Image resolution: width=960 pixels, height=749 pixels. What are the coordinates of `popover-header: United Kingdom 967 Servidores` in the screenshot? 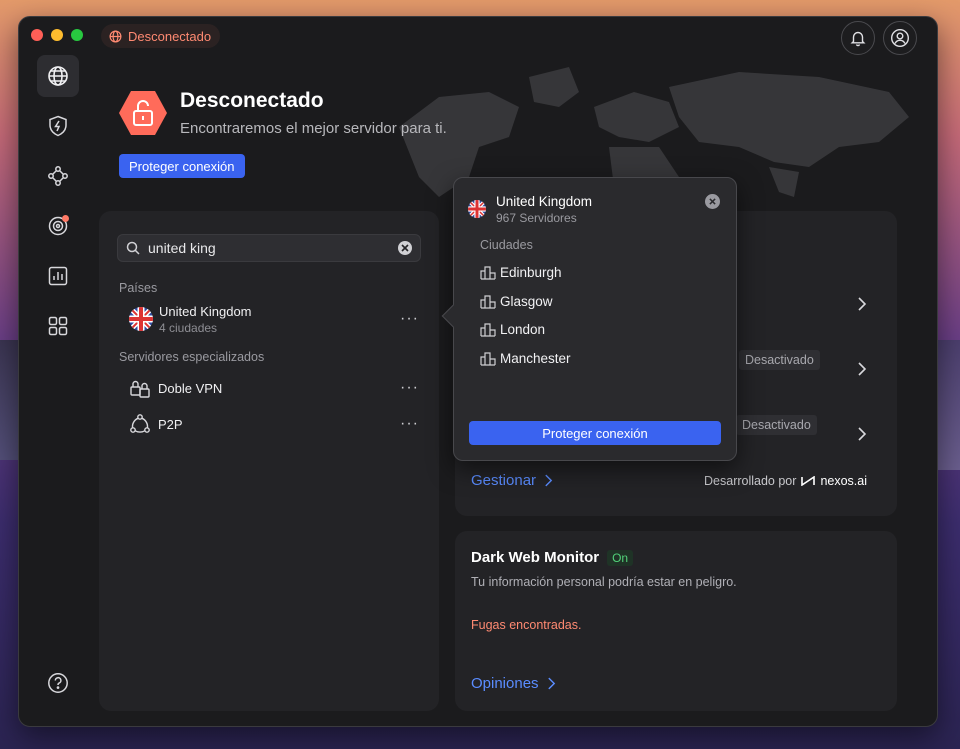 It's located at (530, 209).